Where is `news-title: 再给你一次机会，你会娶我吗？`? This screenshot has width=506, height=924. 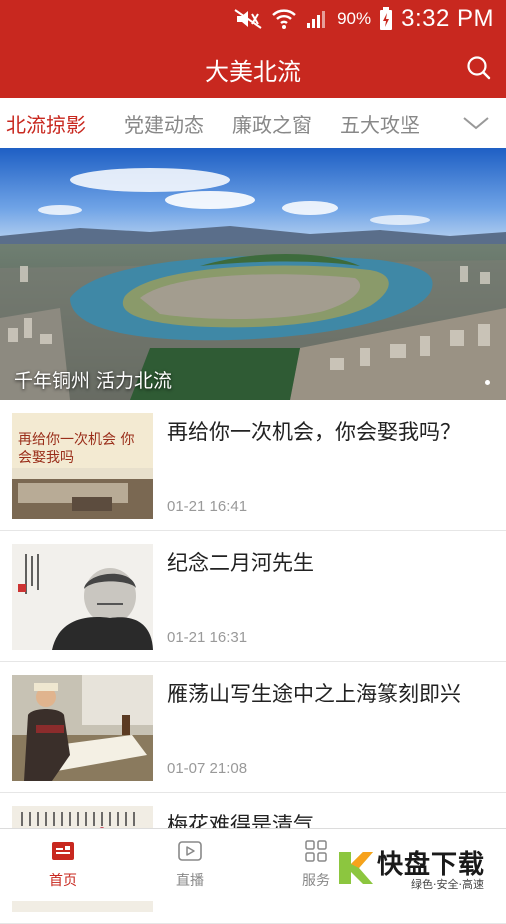
news-title: 再给你一次机会，你会娶我吗？ is located at coordinates (314, 432).